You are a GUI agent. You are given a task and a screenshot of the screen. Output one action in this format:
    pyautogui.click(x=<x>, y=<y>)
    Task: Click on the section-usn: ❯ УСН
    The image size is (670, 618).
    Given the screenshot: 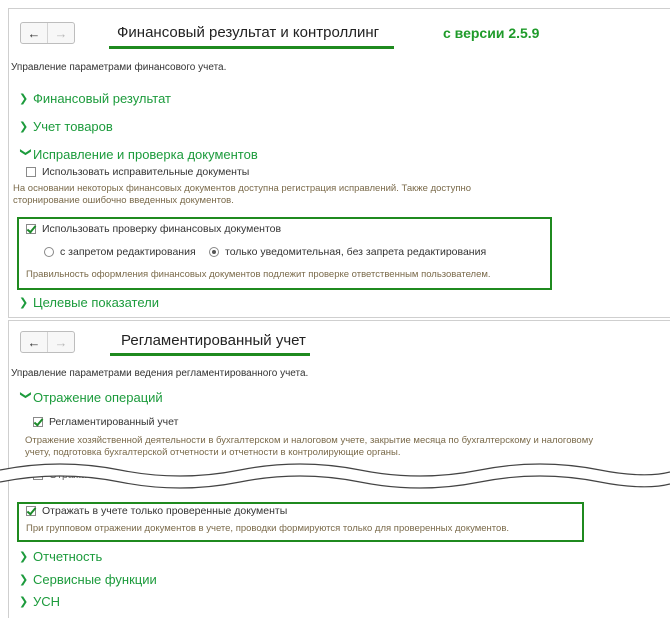 What is the action you would take?
    pyautogui.click(x=39, y=601)
    